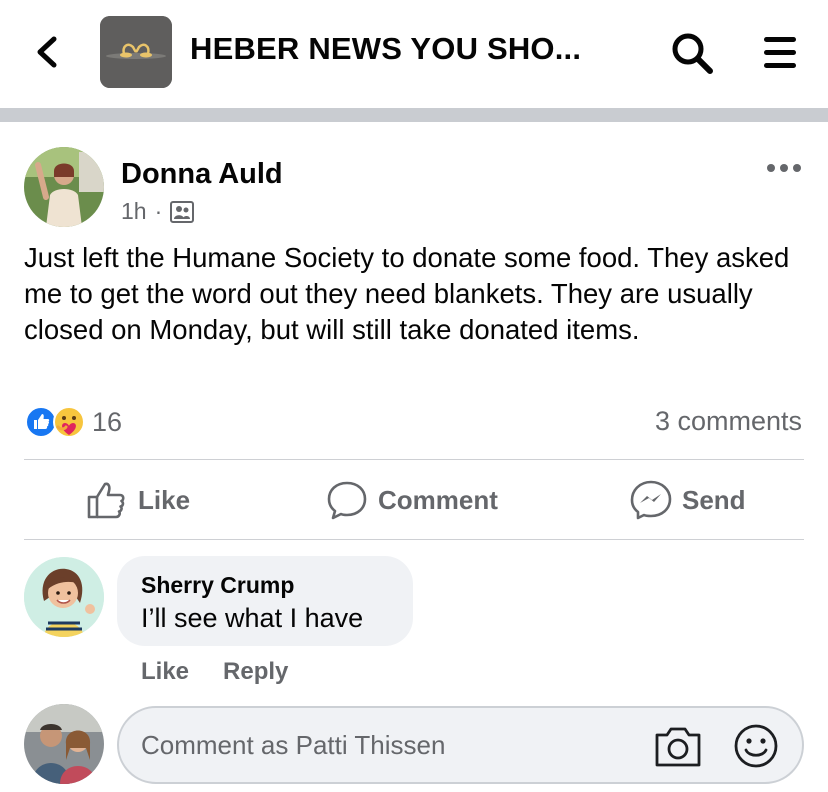  Describe the element at coordinates (277, 585) in the screenshot. I see `commenter-name: Sherry Crump` at that location.